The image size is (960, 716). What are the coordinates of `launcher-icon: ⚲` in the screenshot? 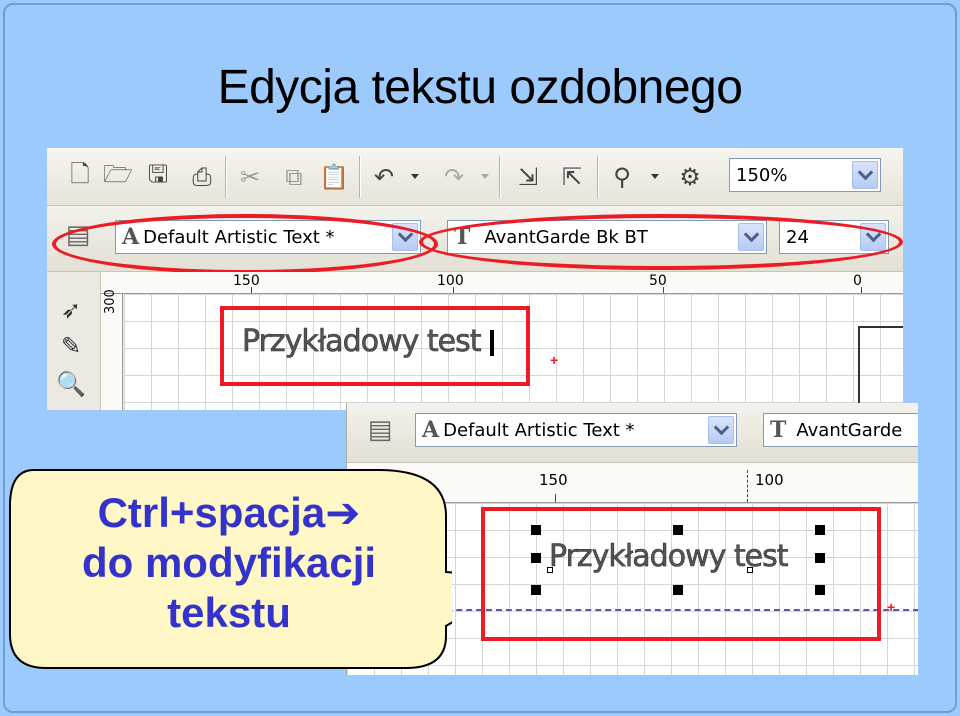 It's located at (622, 177).